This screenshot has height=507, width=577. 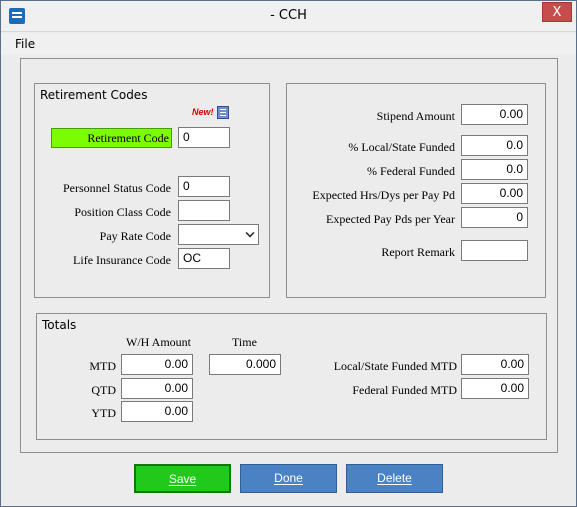 I want to click on personnel-status-label: Personnel Status Code, so click(x=117, y=188).